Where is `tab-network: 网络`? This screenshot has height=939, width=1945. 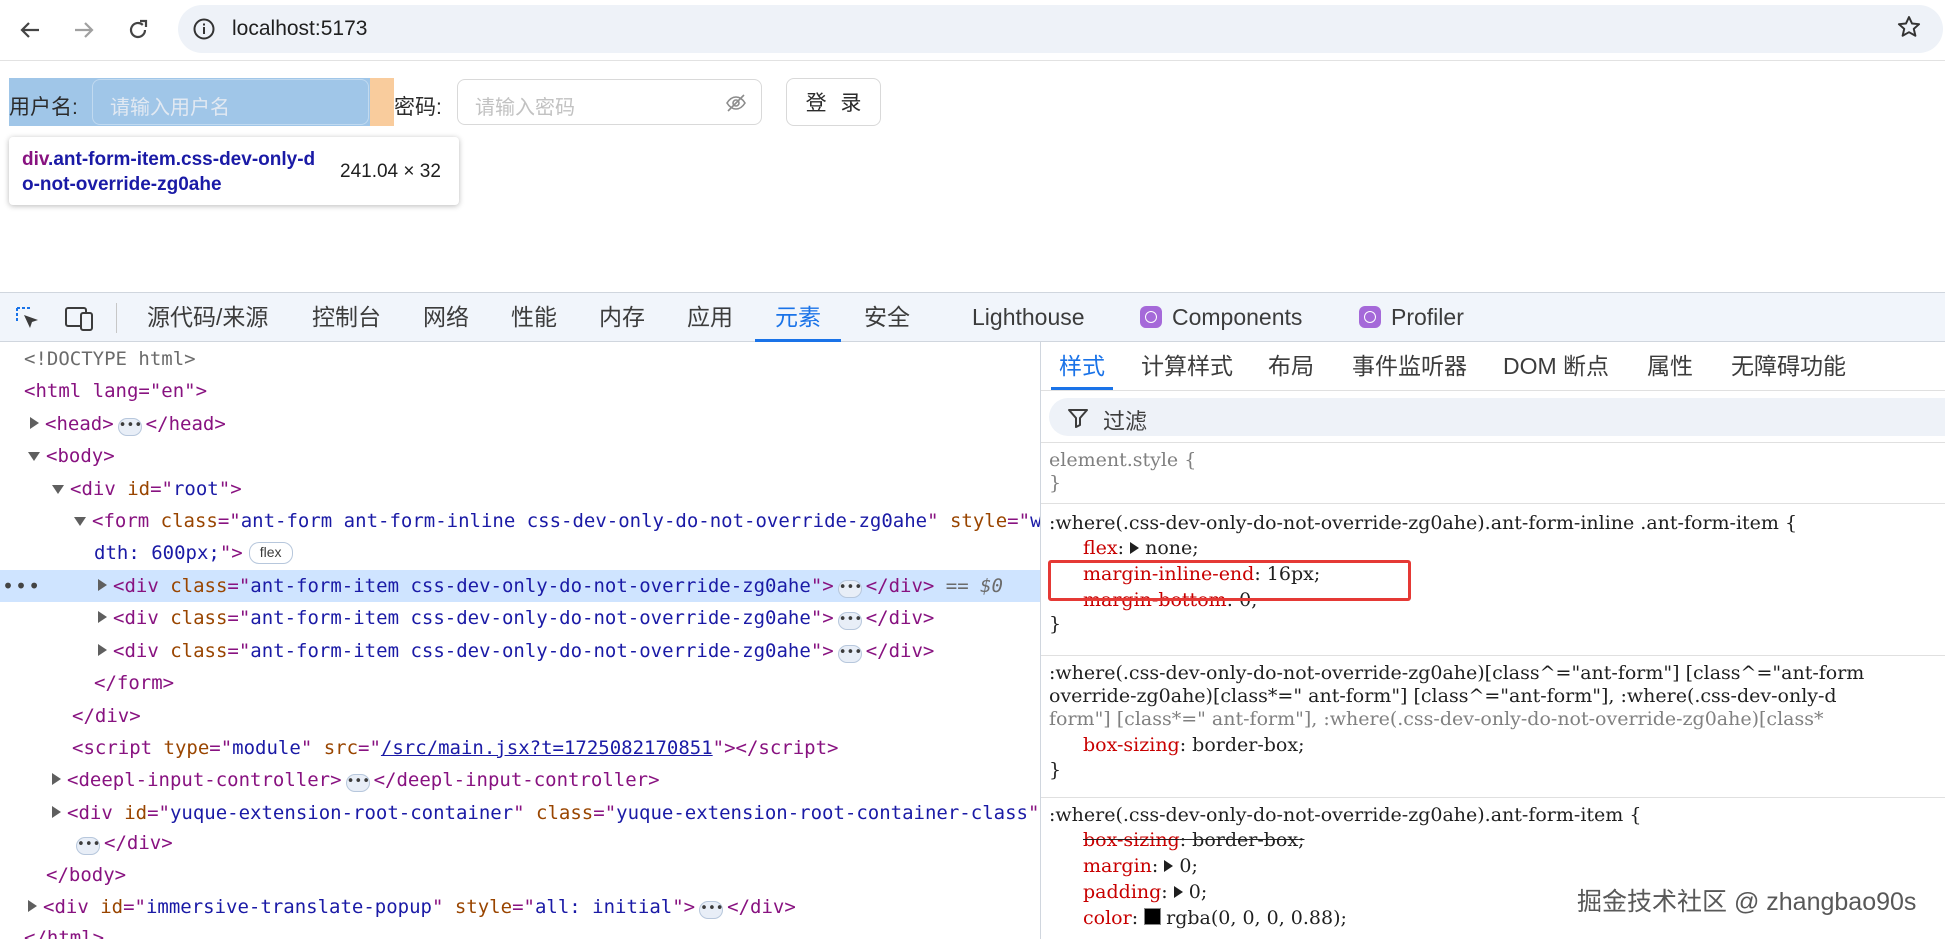
tab-network: 网络 is located at coordinates (446, 317).